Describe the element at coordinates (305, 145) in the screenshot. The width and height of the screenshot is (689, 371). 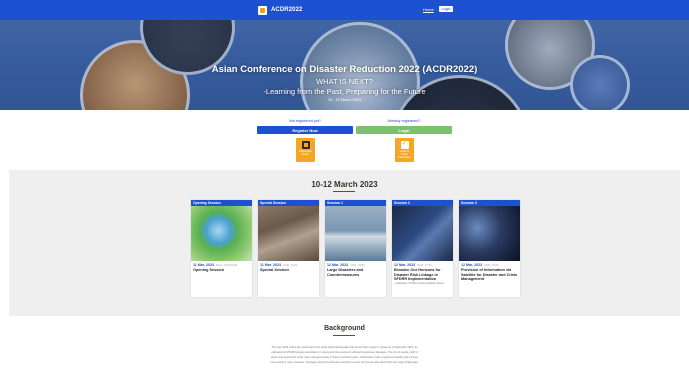
I see `guide-book-icon` at that location.